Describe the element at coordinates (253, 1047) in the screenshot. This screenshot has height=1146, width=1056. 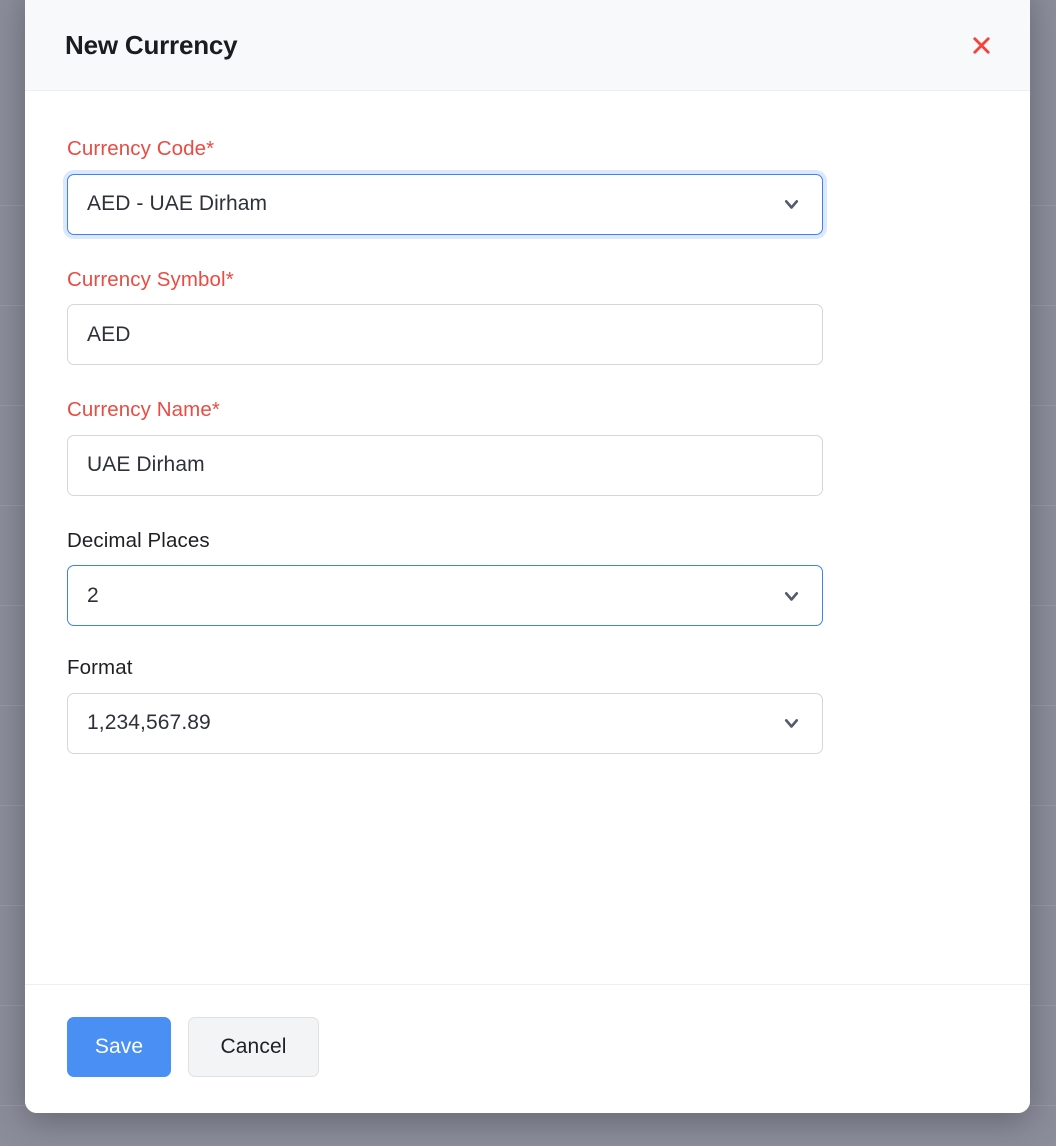
I see `cancel-button: Cancel` at that location.